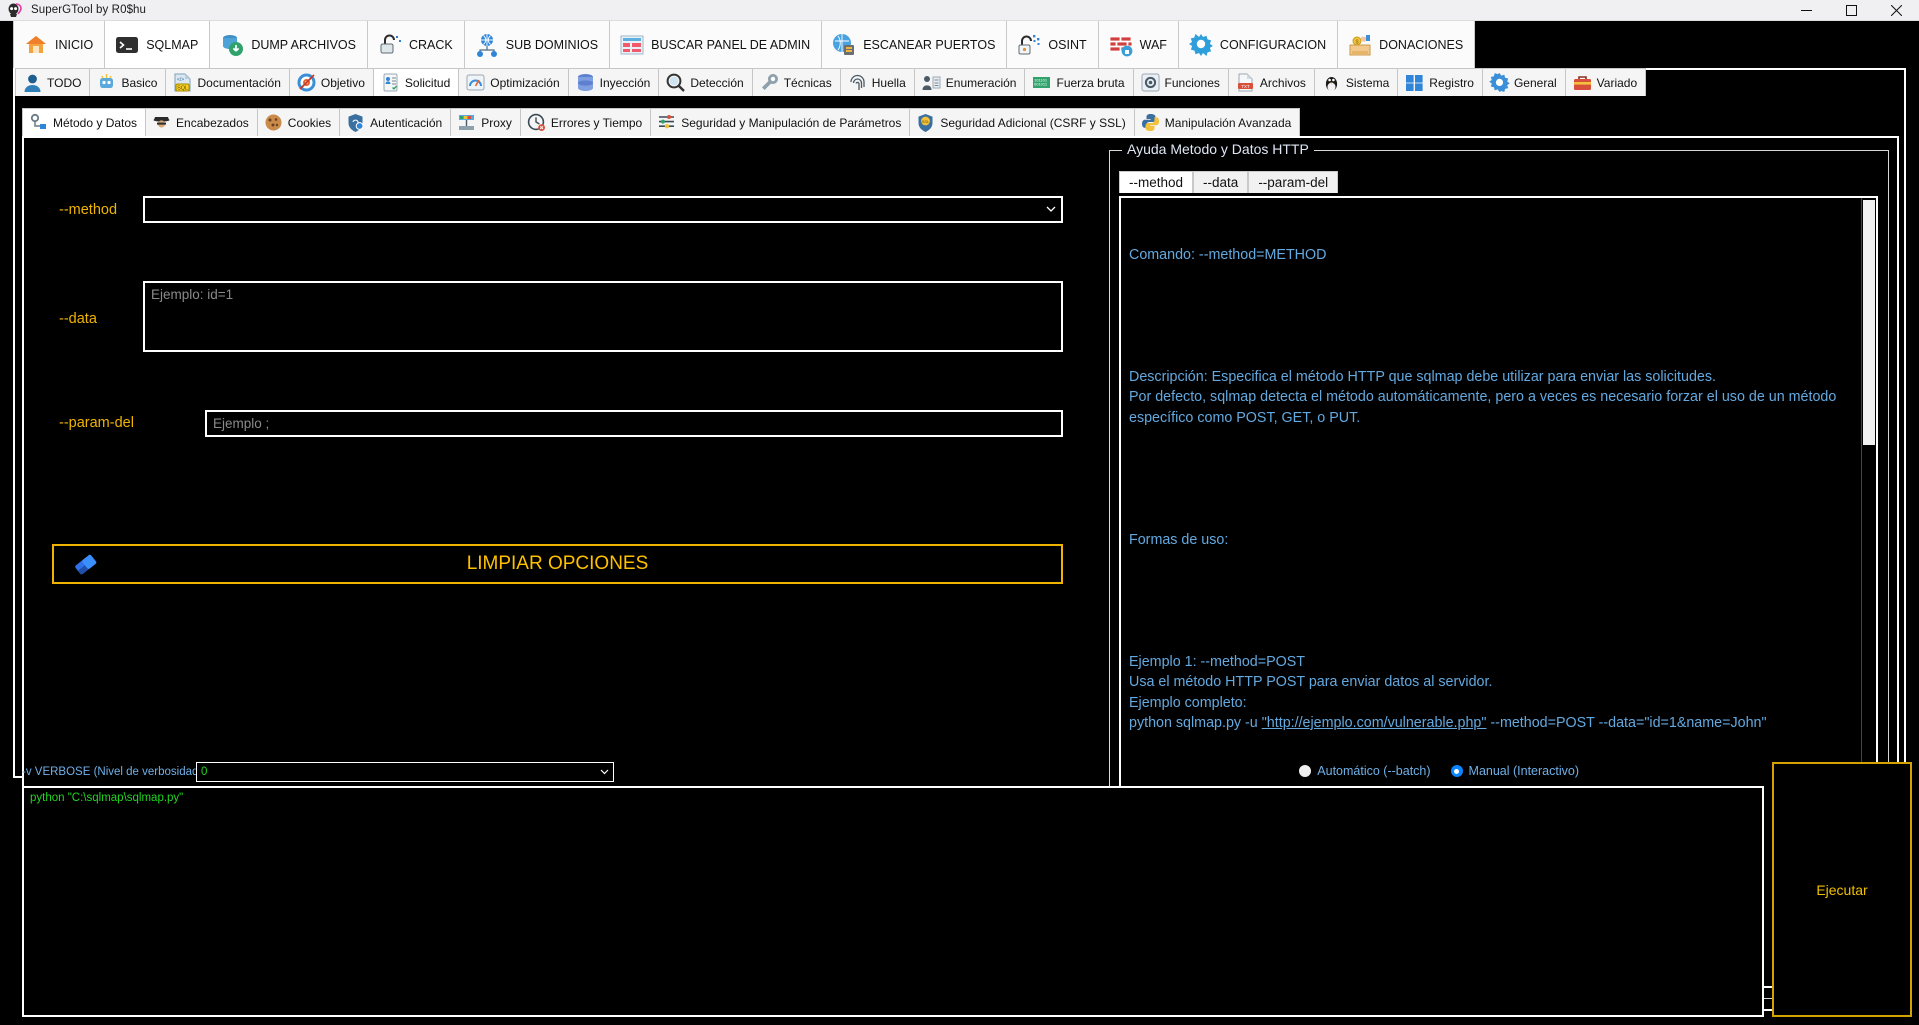  What do you see at coordinates (96, 423) in the screenshot?
I see `param-del-label: --param-del` at bounding box center [96, 423].